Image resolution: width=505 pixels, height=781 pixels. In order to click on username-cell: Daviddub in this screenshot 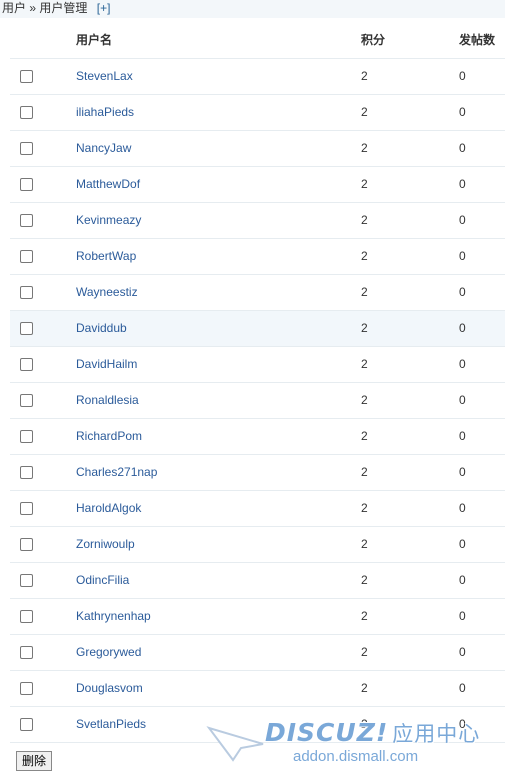, I will do `click(218, 328)`.